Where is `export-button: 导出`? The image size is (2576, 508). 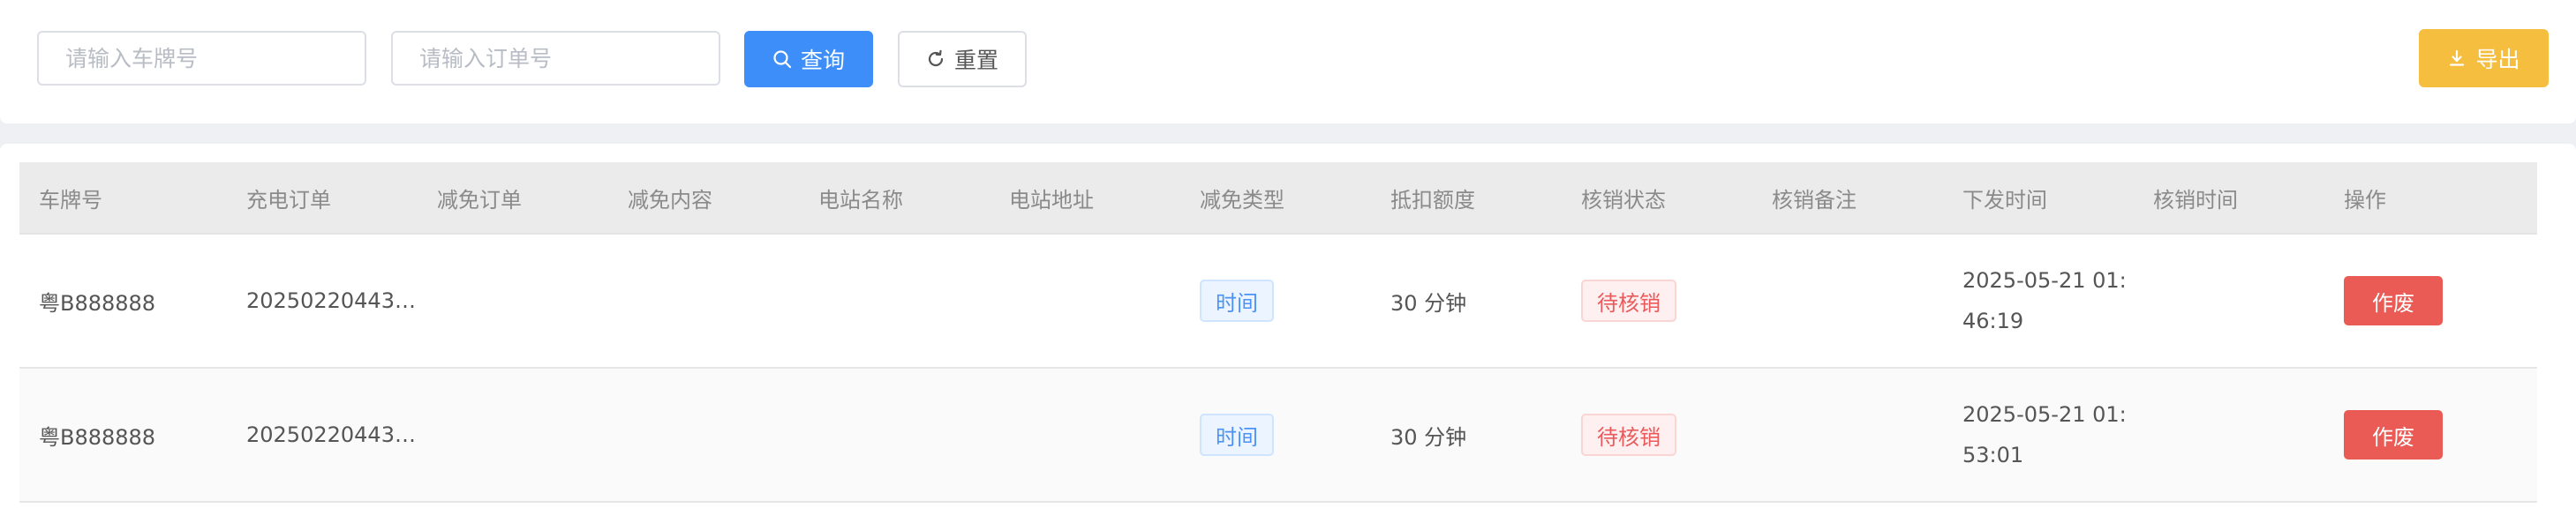 export-button: 导出 is located at coordinates (2484, 58).